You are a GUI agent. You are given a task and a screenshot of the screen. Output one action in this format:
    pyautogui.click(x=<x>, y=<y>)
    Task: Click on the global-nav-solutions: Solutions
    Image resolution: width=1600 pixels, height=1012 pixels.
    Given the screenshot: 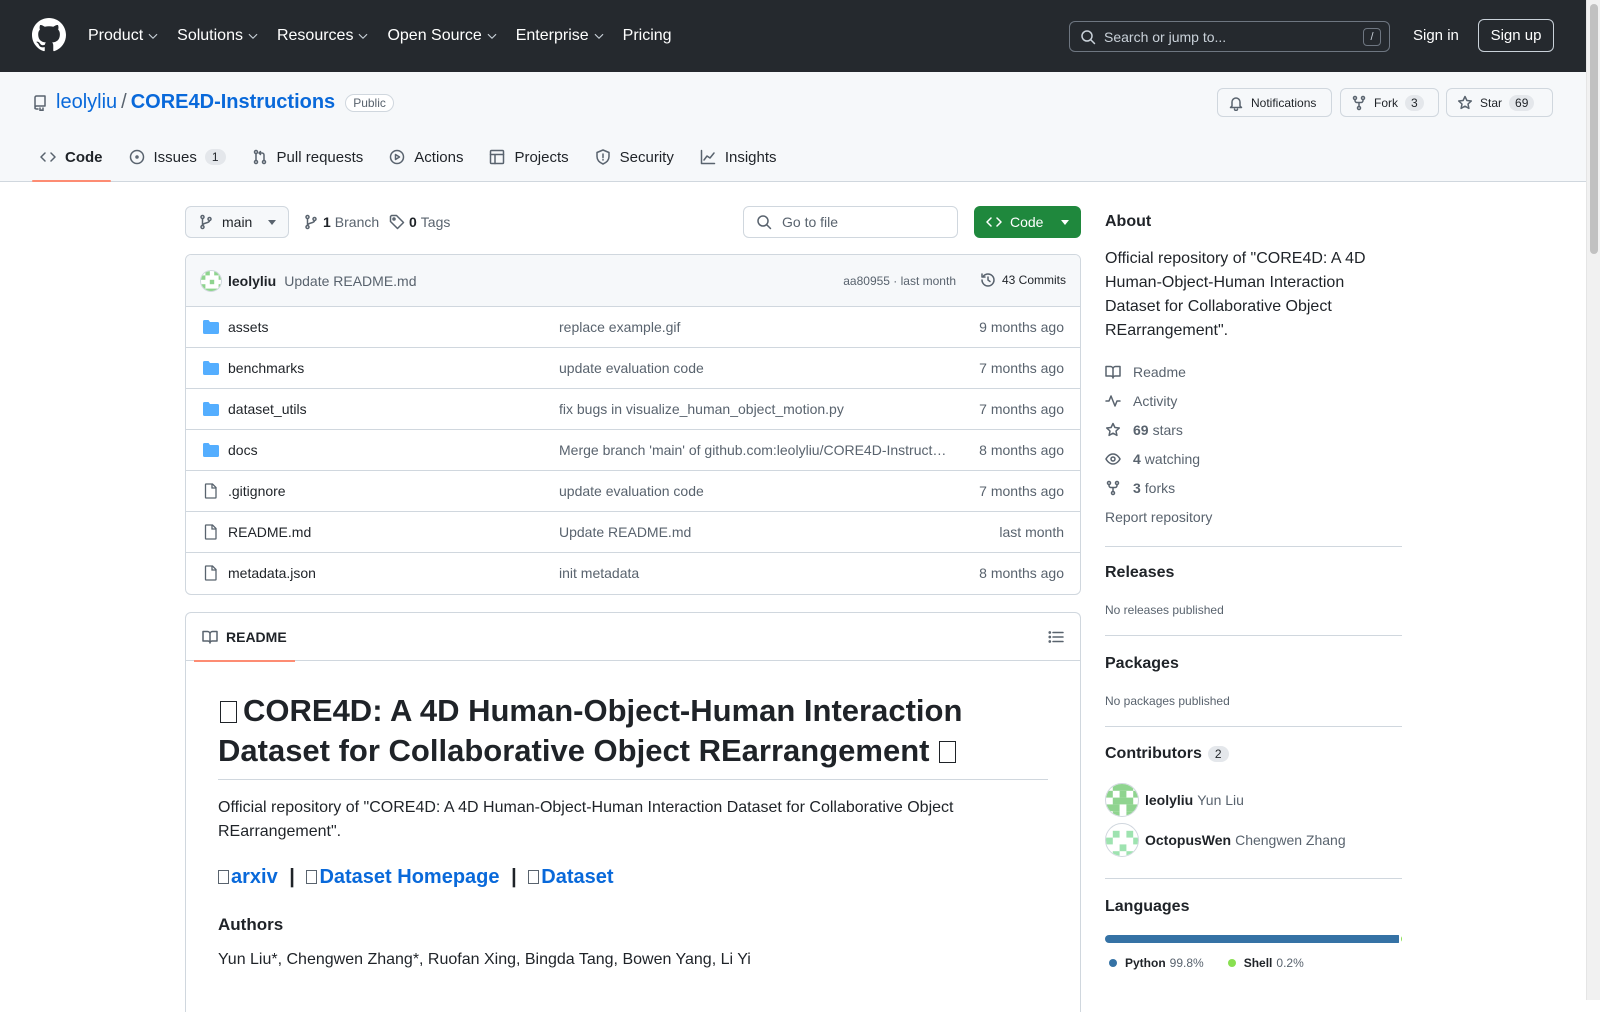 What is the action you would take?
    pyautogui.click(x=218, y=36)
    